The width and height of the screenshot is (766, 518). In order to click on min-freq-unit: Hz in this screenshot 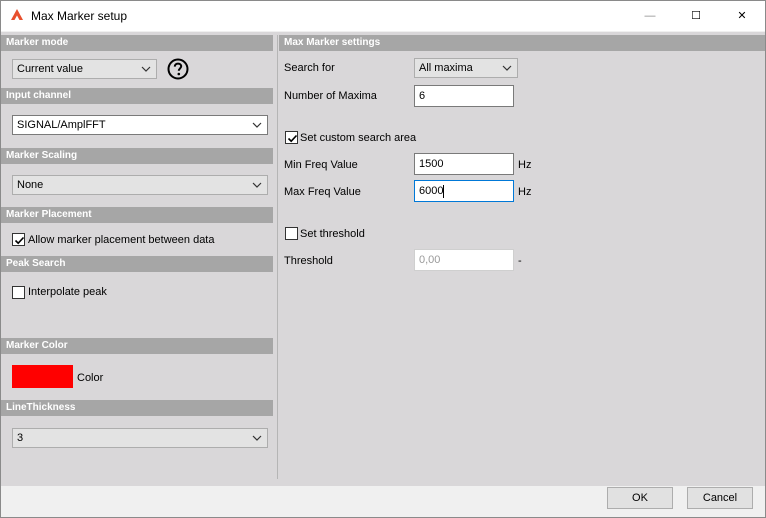, I will do `click(525, 165)`.